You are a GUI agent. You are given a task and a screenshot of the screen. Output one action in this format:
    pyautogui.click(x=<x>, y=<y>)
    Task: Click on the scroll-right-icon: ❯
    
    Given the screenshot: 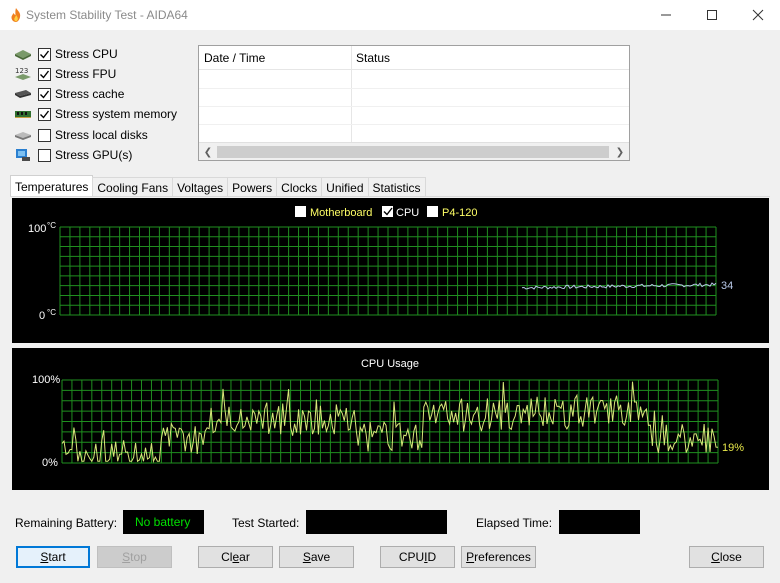 What is the action you would take?
    pyautogui.click(x=620, y=152)
    